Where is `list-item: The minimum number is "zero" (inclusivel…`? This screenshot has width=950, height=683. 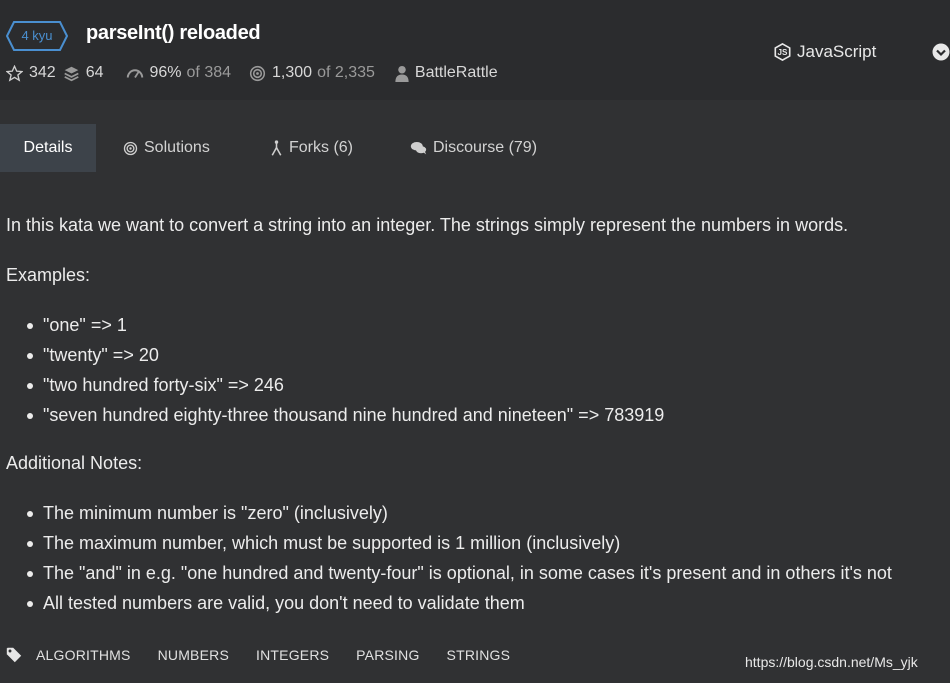 list-item: The minimum number is "zero" (inclusivel… is located at coordinates (476, 513).